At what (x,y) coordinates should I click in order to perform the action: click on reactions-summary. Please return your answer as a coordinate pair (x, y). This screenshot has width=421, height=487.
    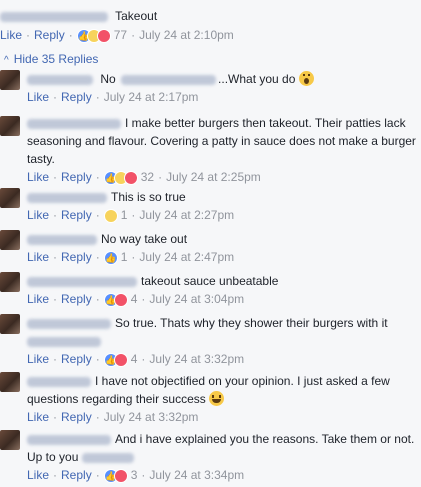
    Looking at the image, I should click on (110, 215).